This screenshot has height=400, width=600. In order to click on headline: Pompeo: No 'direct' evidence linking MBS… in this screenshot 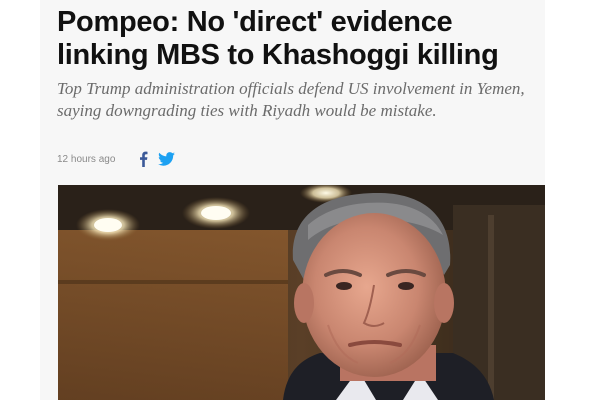, I will do `click(299, 39)`.